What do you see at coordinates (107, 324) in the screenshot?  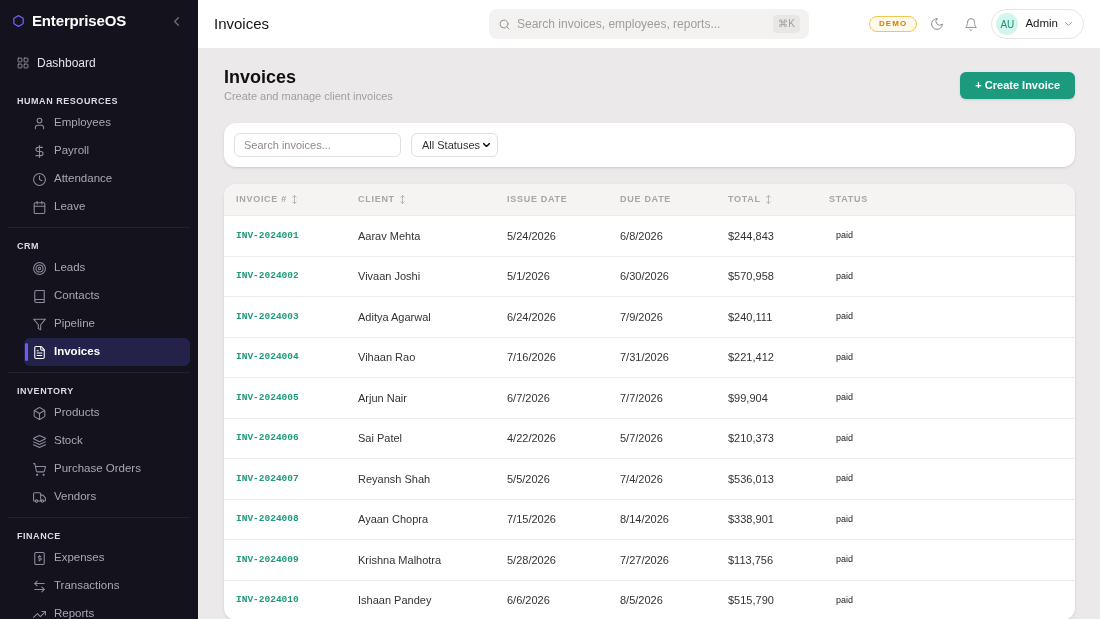 I see `nav-item: Pipeline` at bounding box center [107, 324].